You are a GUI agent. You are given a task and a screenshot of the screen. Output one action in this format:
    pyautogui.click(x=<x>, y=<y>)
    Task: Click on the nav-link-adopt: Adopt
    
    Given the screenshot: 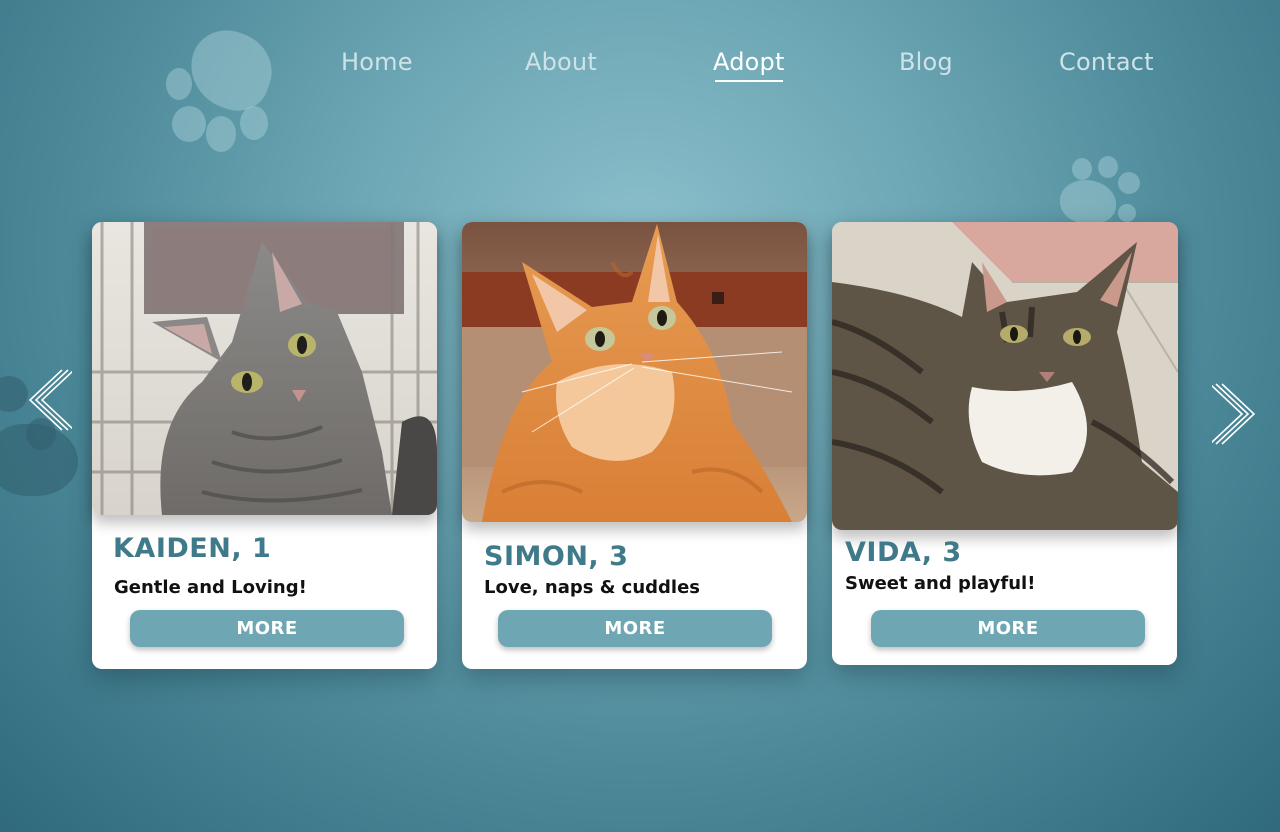 What is the action you would take?
    pyautogui.click(x=749, y=65)
    